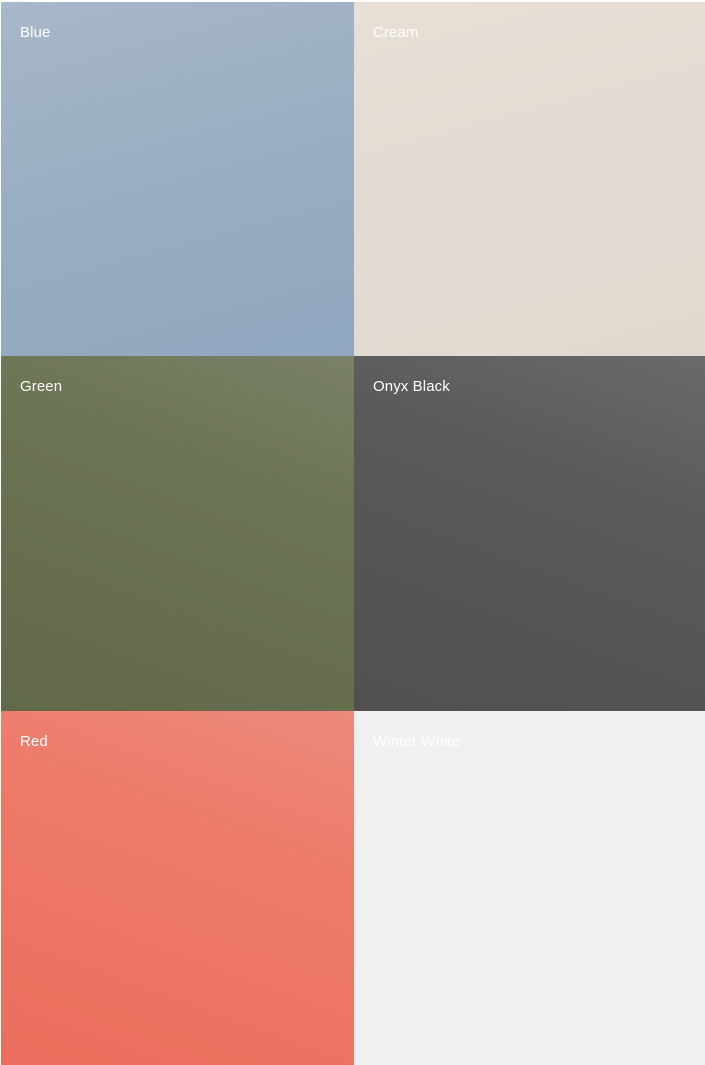 This screenshot has height=1065, width=705. I want to click on swatch-label: Green, so click(41, 386).